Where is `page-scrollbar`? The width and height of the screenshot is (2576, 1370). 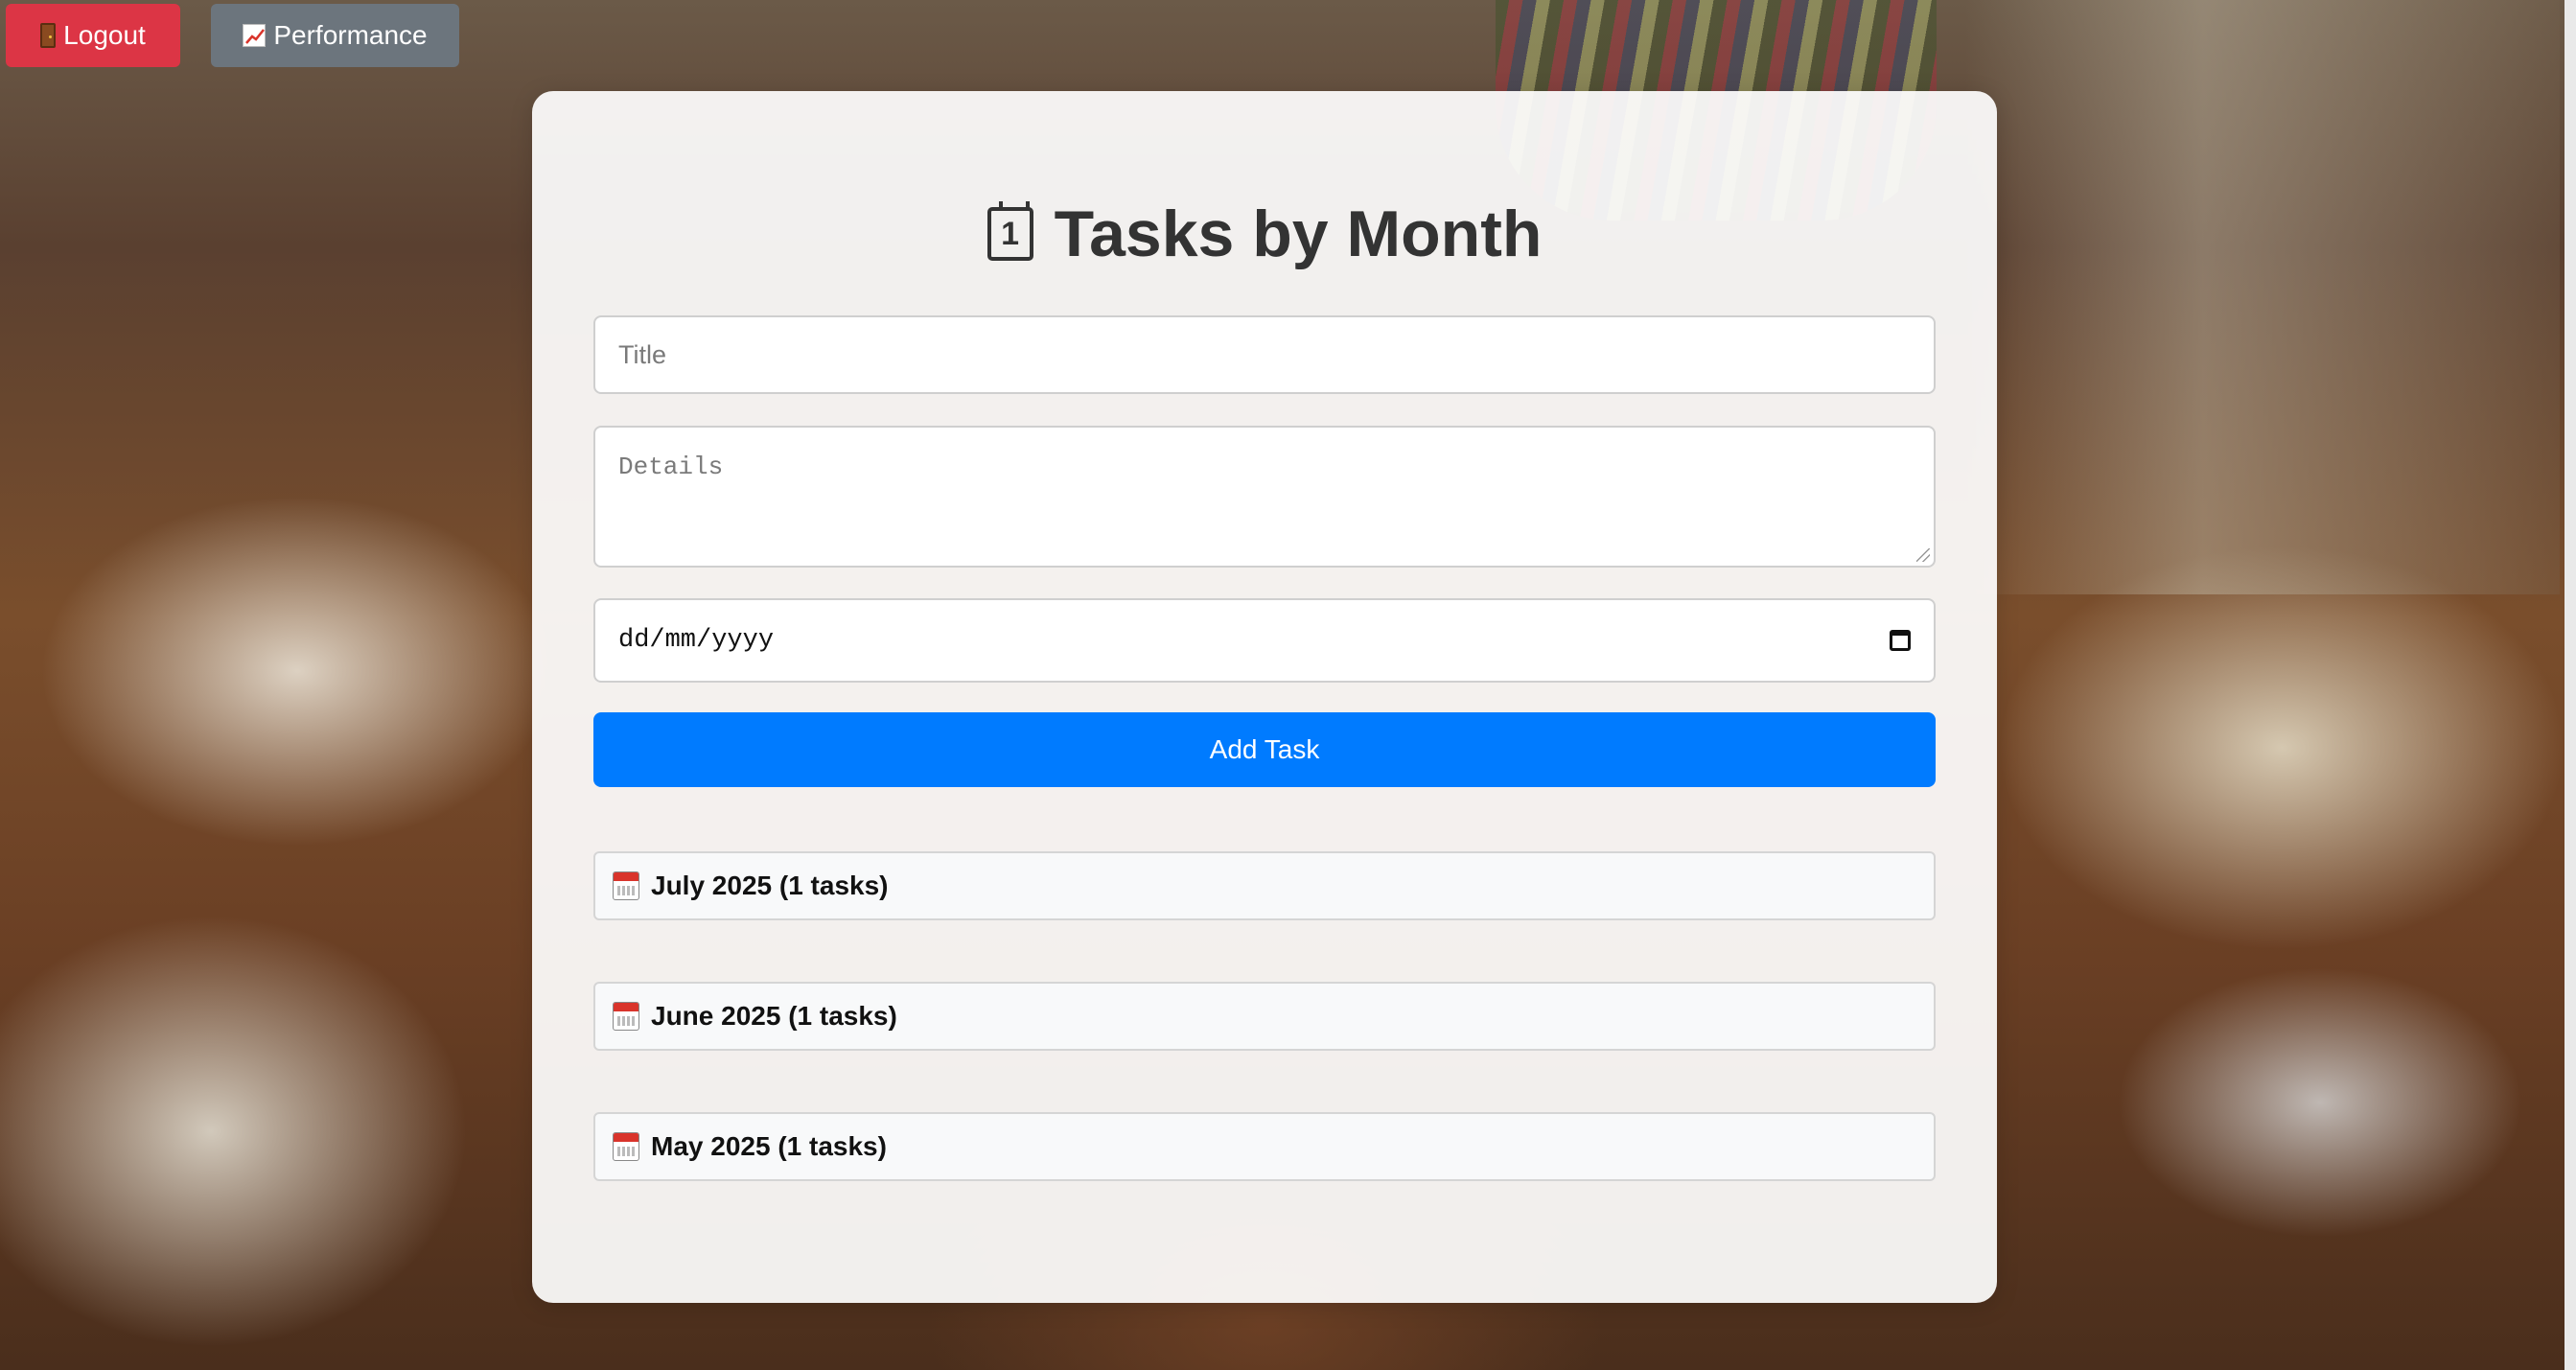 page-scrollbar is located at coordinates (2570, 685).